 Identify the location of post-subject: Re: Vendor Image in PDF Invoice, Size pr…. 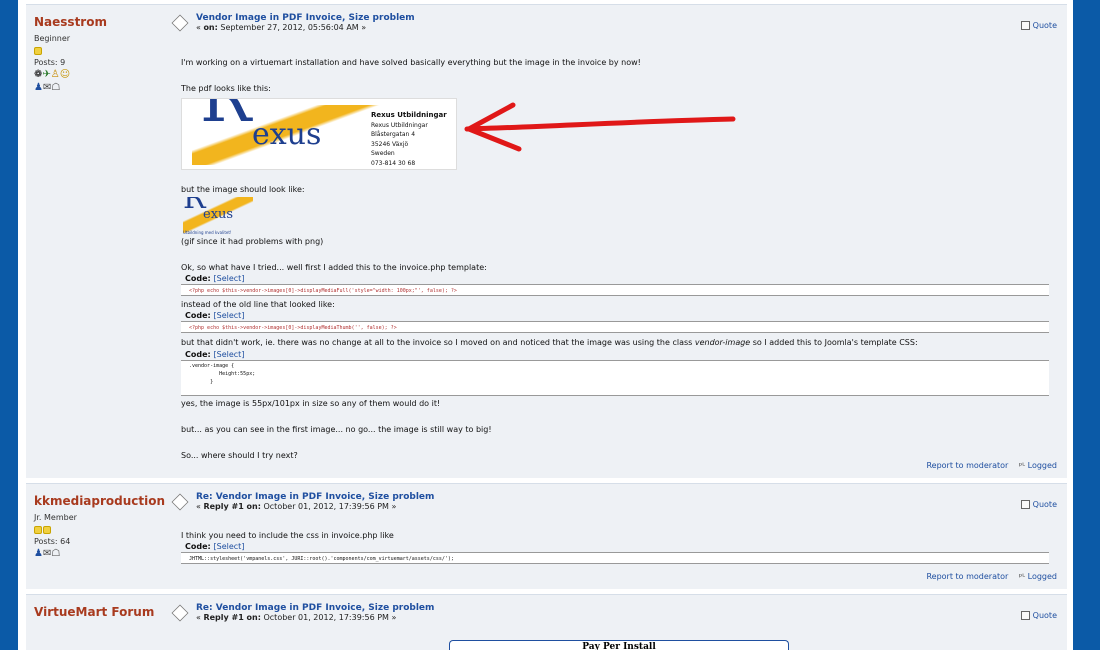
(315, 613).